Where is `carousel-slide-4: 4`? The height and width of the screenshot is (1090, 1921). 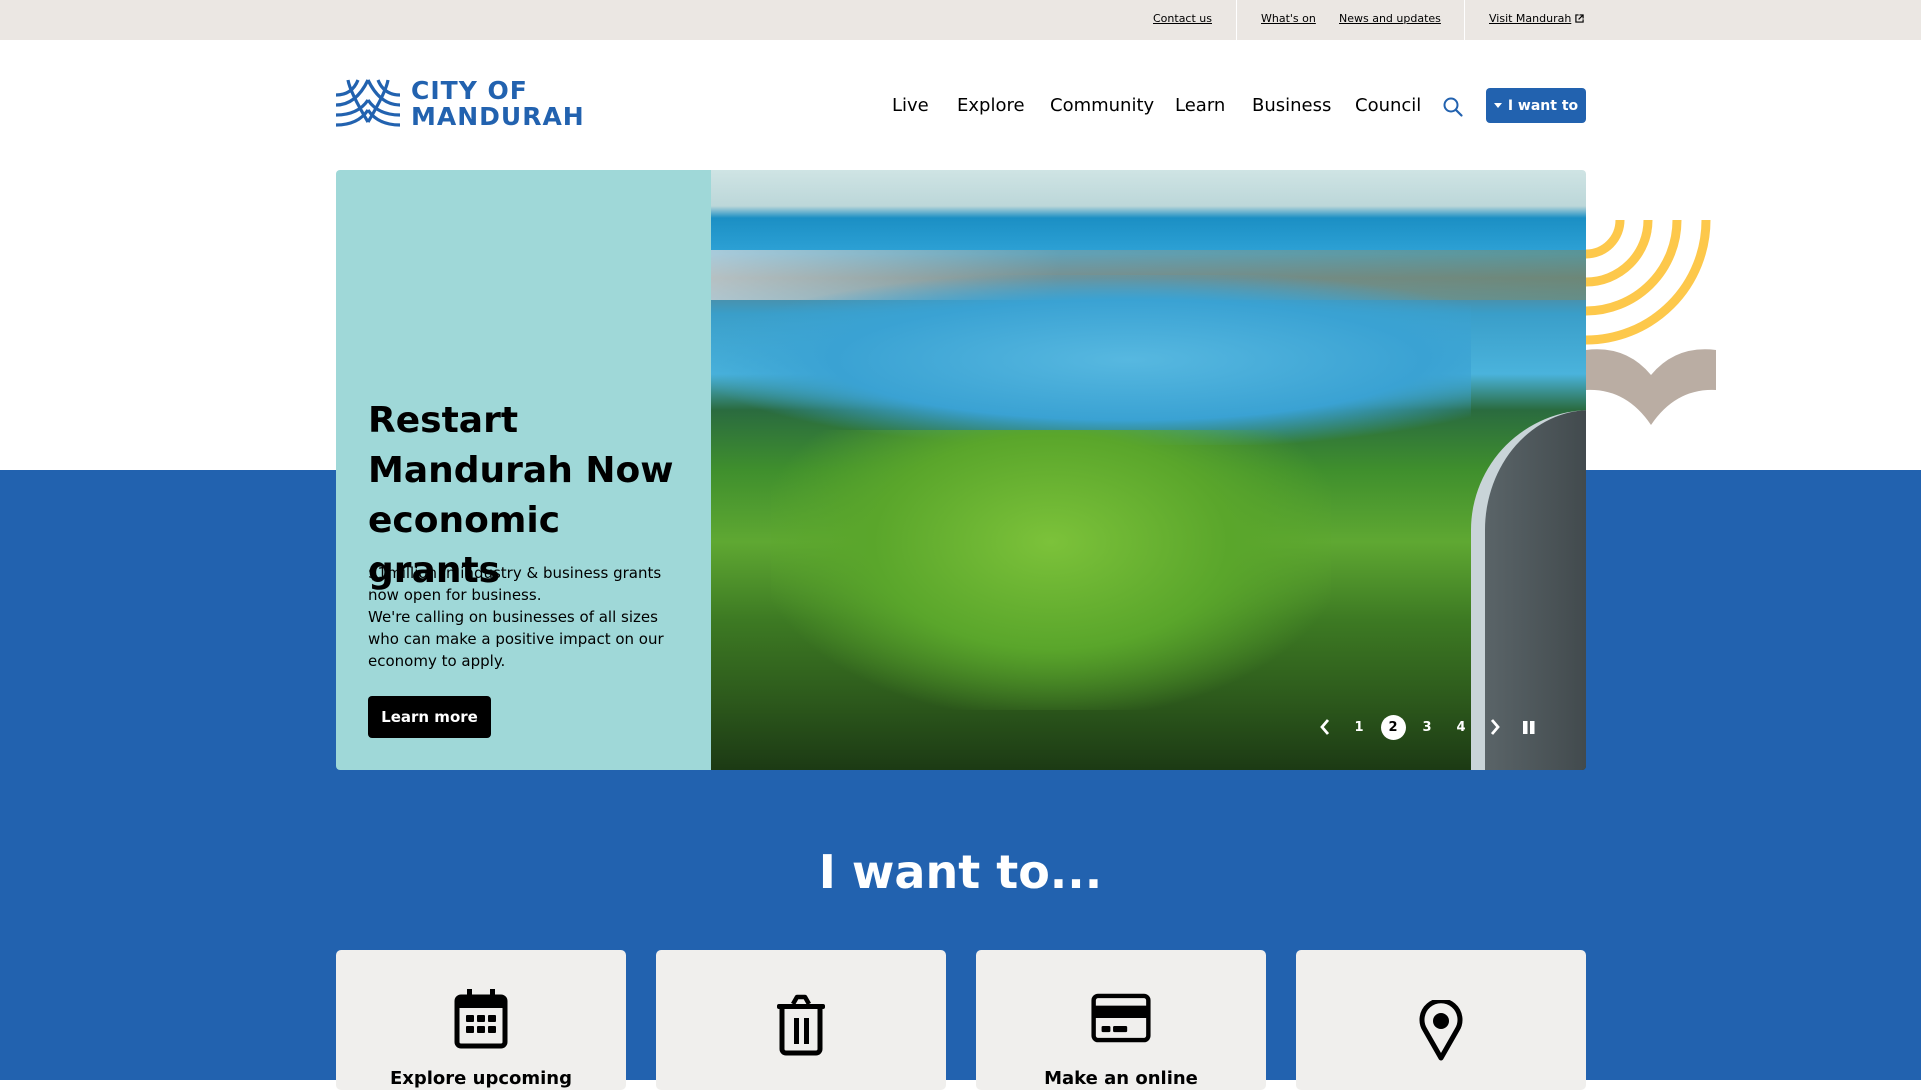 carousel-slide-4: 4 is located at coordinates (1461, 727).